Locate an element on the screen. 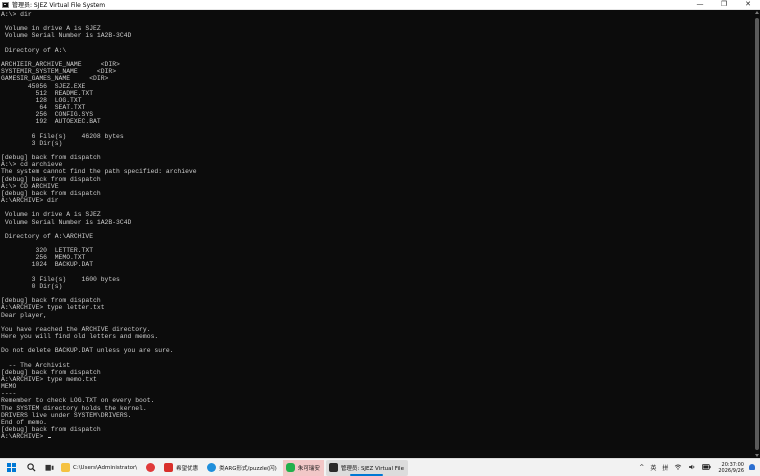 This screenshot has width=760, height=476. taskbar-app-music is located at coordinates (151, 468).